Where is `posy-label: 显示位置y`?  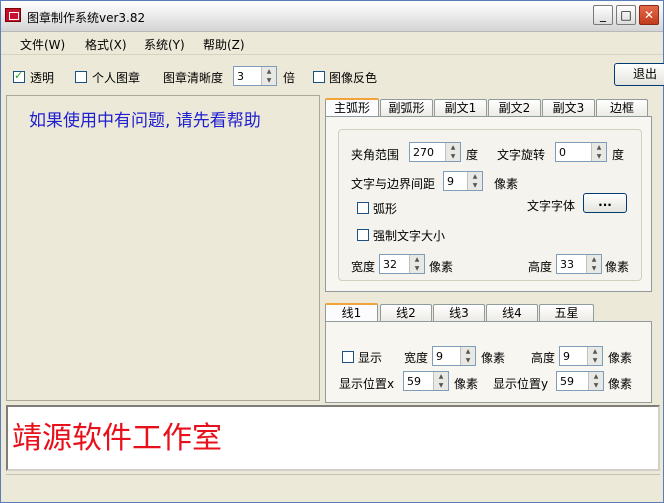
posy-label: 显示位置y is located at coordinates (521, 384).